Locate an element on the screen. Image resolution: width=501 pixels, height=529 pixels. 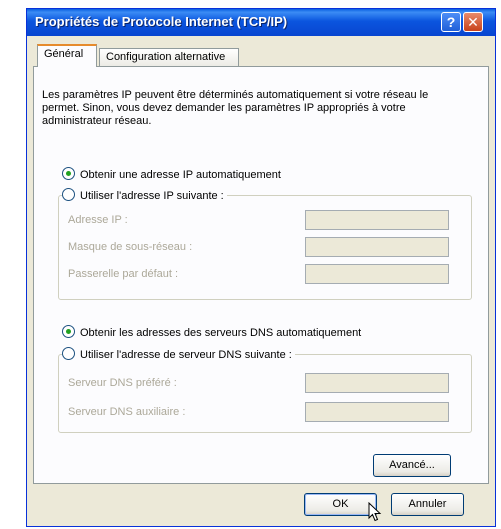
ok-button: OK is located at coordinates (340, 504).